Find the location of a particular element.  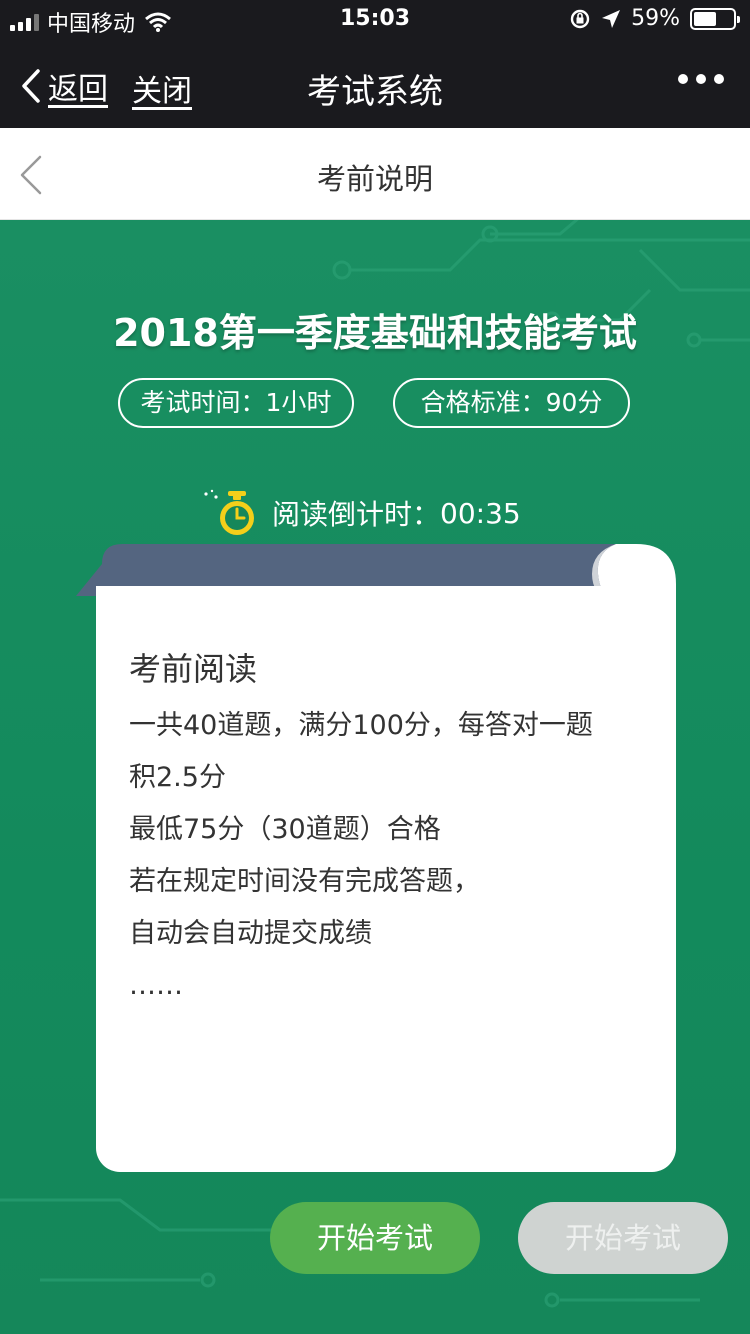

reading-countdown: 阅读倒计时： 00:35 is located at coordinates (359, 513).